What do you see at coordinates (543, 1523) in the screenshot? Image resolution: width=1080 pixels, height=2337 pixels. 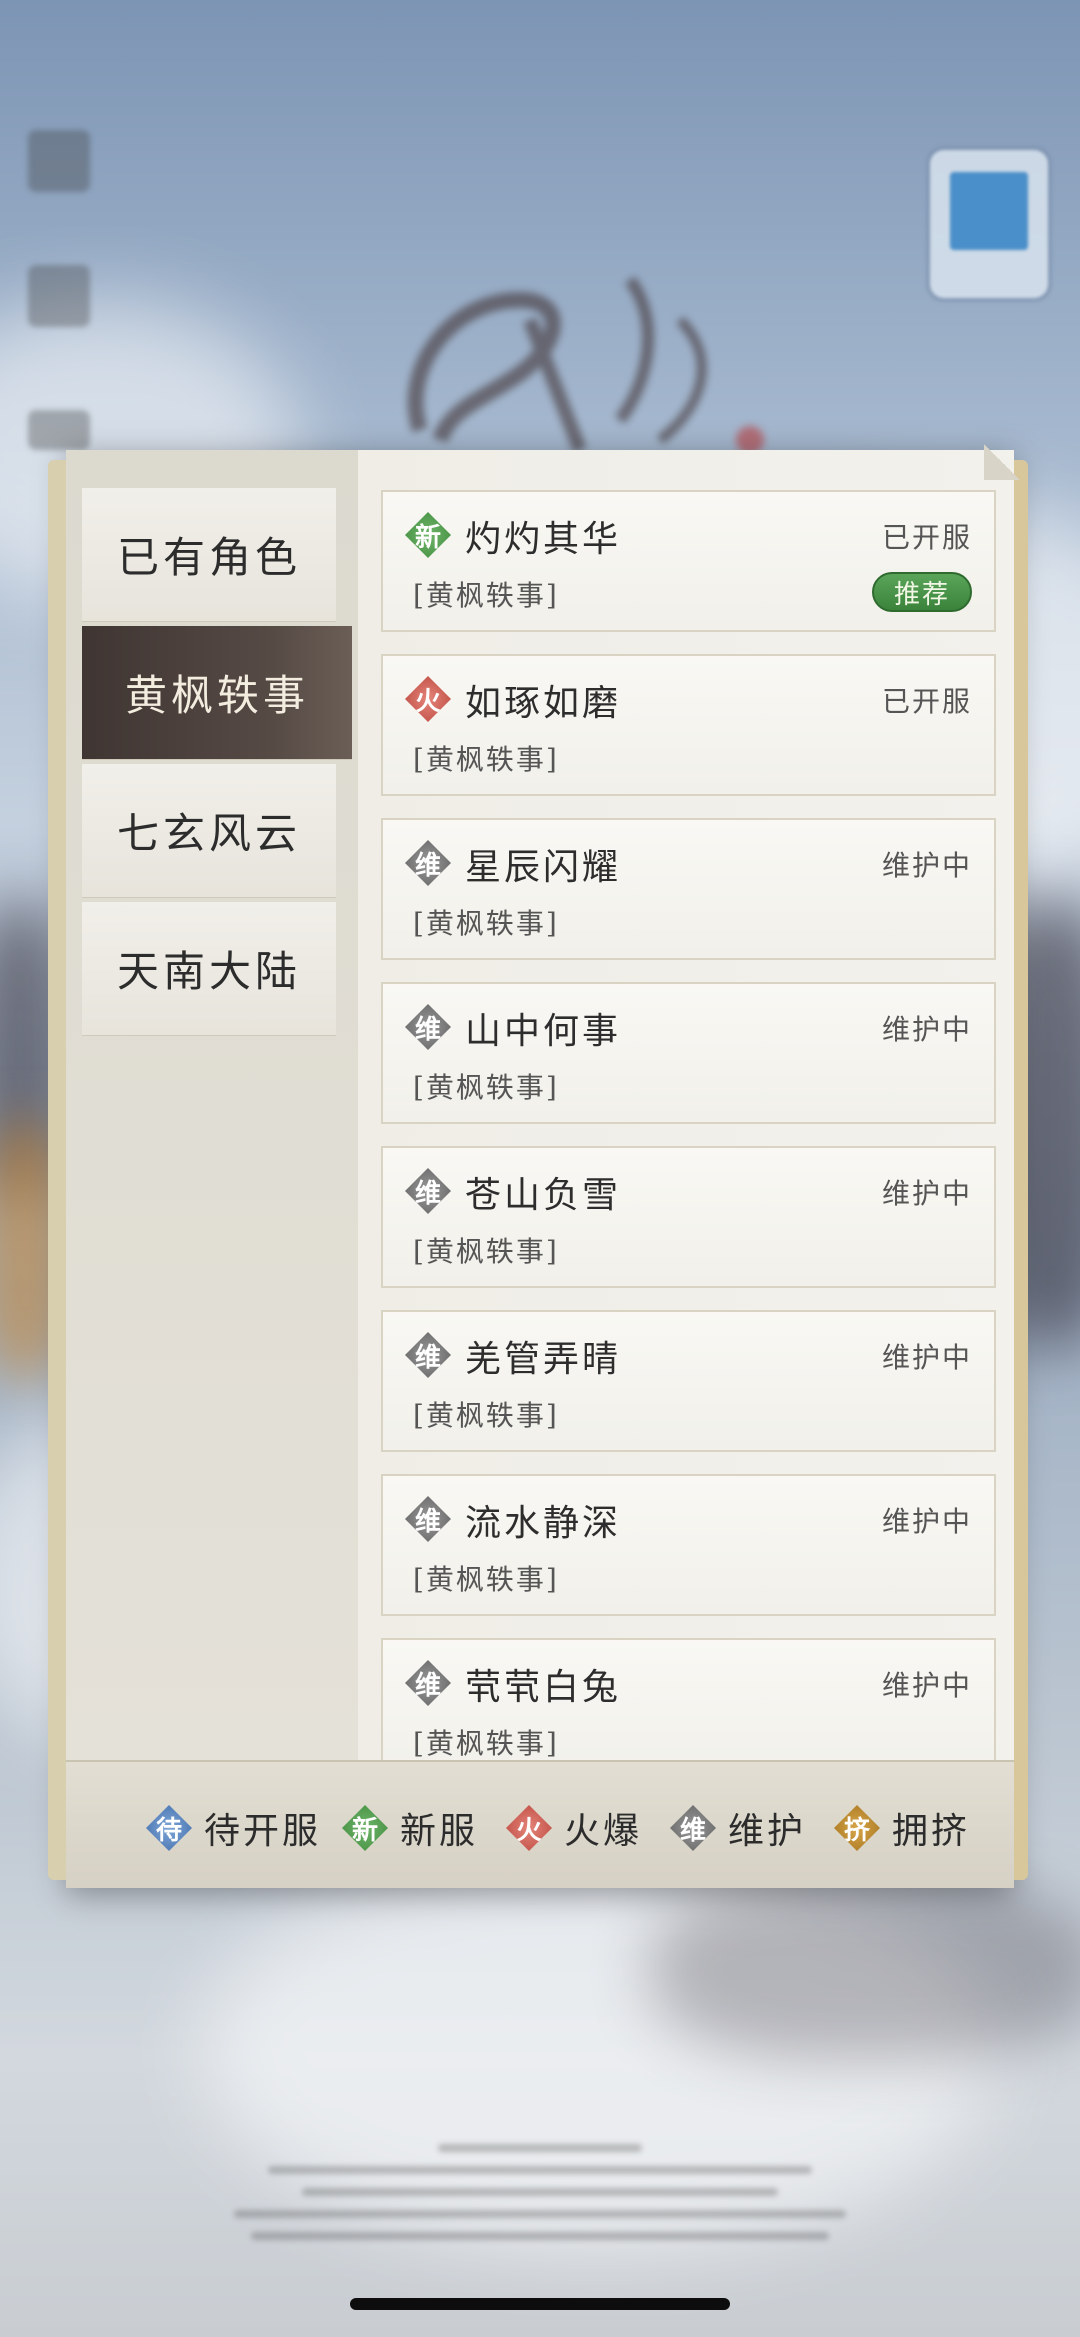 I see `server-name: 流水静深` at bounding box center [543, 1523].